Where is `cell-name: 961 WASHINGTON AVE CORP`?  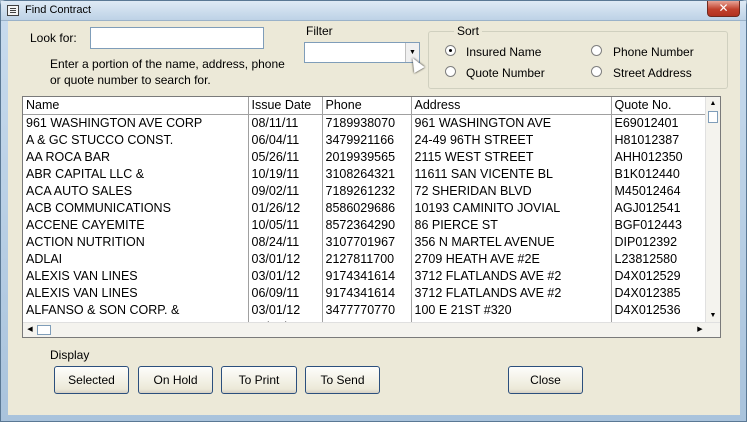 cell-name: 961 WASHINGTON AVE CORP is located at coordinates (136, 122).